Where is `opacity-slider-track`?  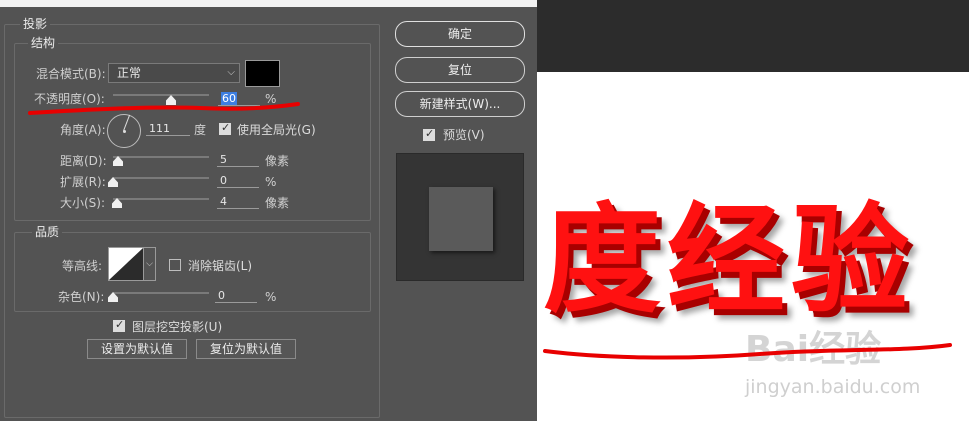
opacity-slider-track is located at coordinates (161, 95).